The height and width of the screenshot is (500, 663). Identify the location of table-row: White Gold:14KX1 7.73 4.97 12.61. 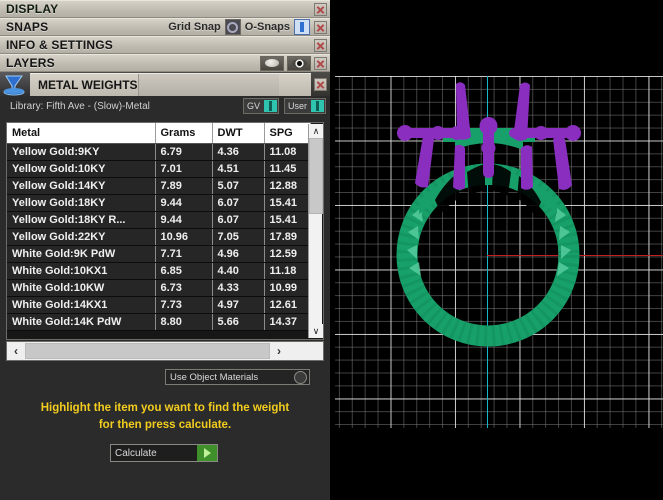
(159, 304).